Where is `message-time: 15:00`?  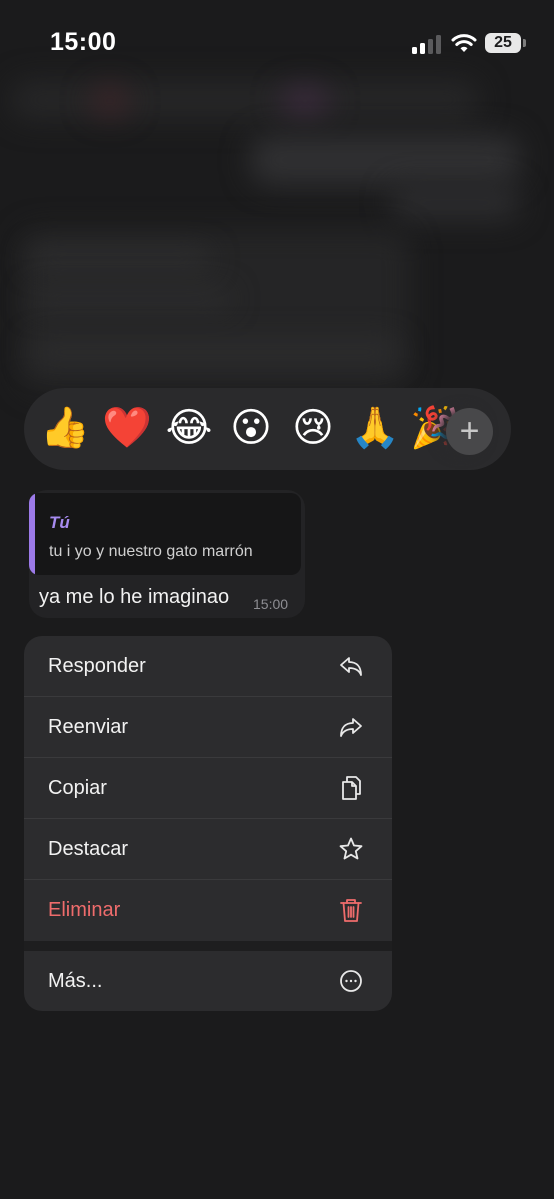 message-time: 15:00 is located at coordinates (271, 604).